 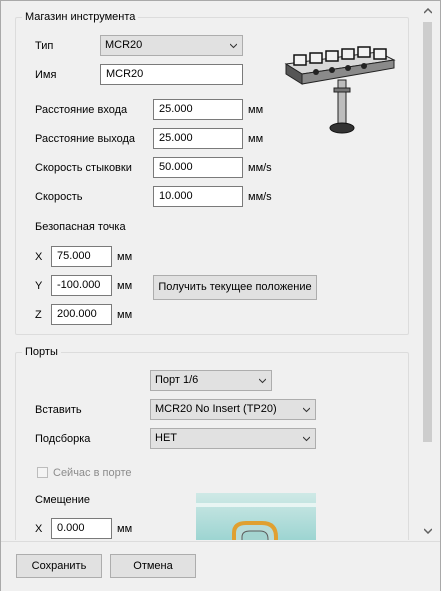 What do you see at coordinates (153, 566) in the screenshot?
I see `cancel-button: Отмена` at bounding box center [153, 566].